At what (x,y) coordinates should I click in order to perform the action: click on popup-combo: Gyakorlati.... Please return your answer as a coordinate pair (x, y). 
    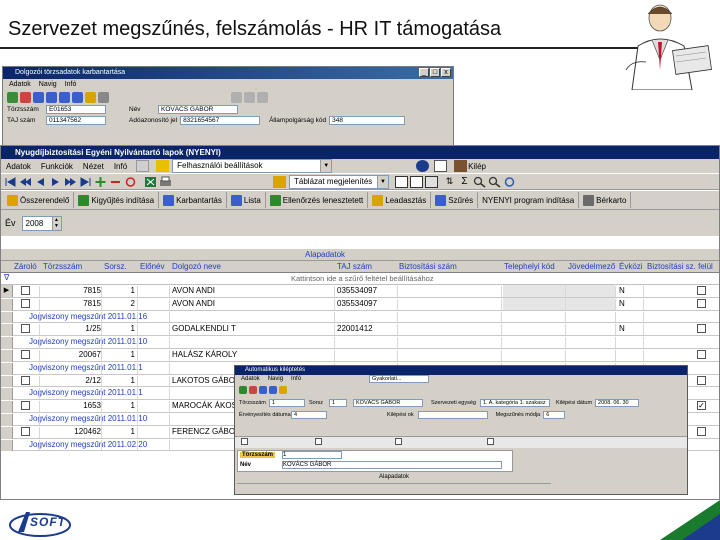
    Looking at the image, I should click on (399, 379).